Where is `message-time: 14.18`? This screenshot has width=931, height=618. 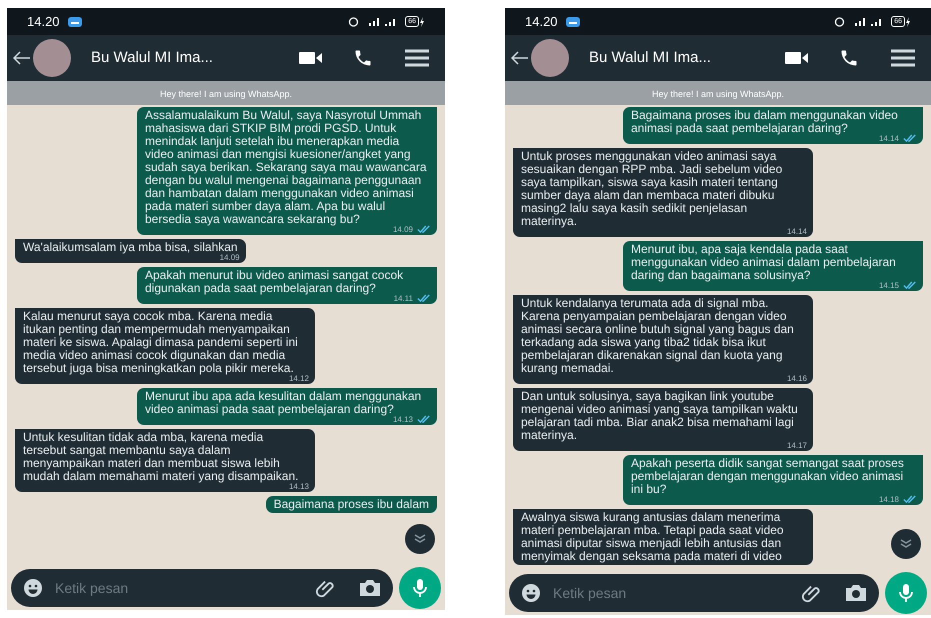
message-time: 14.18 is located at coordinates (888, 499).